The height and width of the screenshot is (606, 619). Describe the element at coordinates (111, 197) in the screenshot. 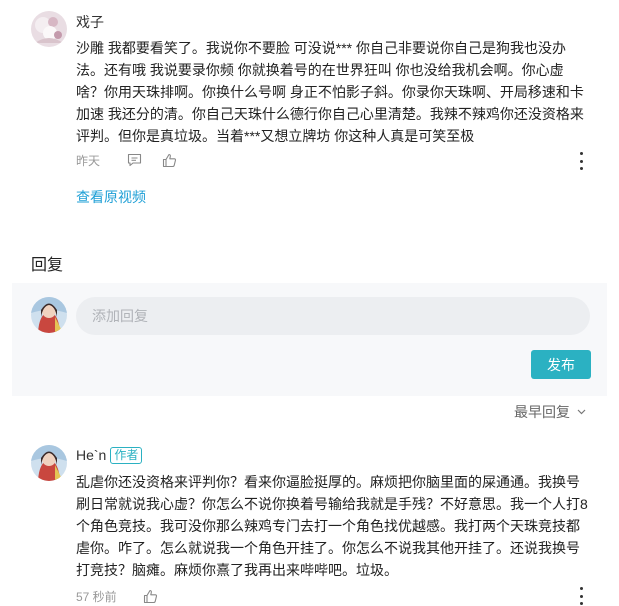

I see `view-original-video-link: 查看原视频` at that location.